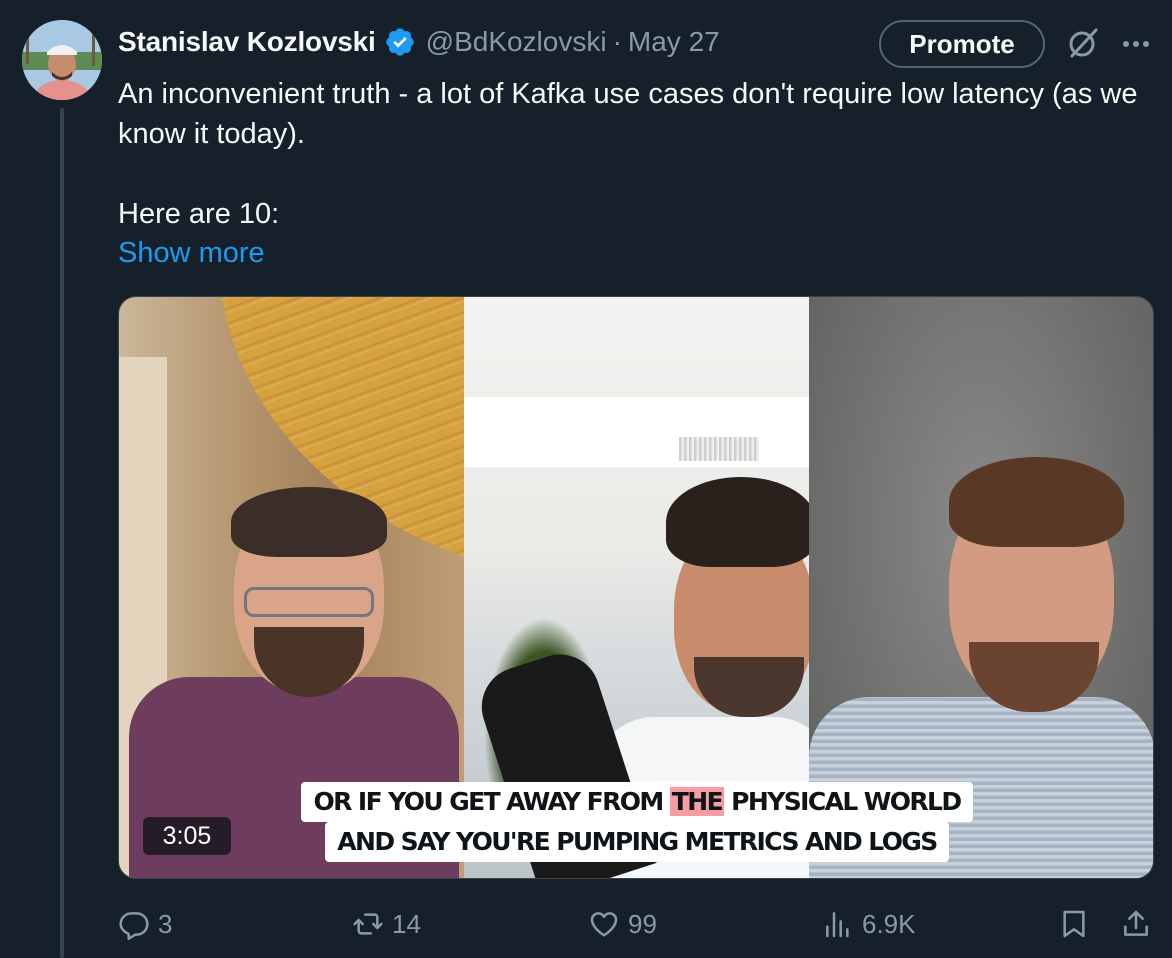 The height and width of the screenshot is (958, 1172). I want to click on more-horizontal-icon, so click(1136, 44).